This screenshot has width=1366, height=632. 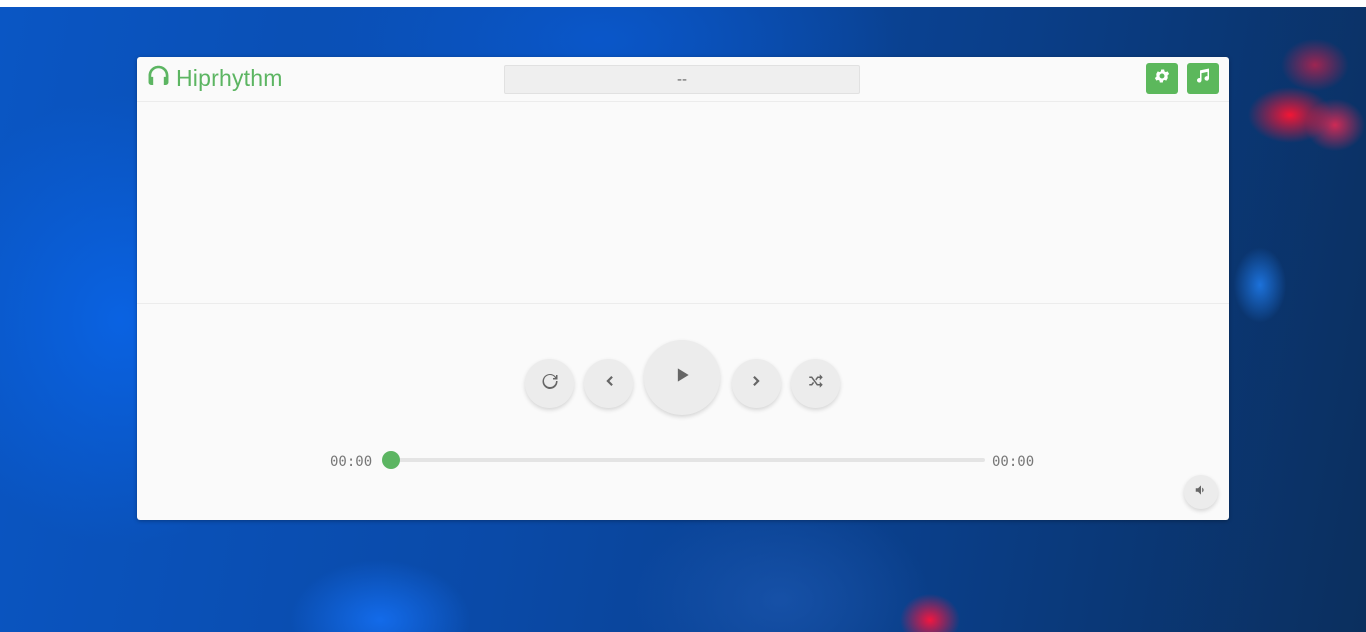 I want to click on now-playing-display: --, so click(x=682, y=79).